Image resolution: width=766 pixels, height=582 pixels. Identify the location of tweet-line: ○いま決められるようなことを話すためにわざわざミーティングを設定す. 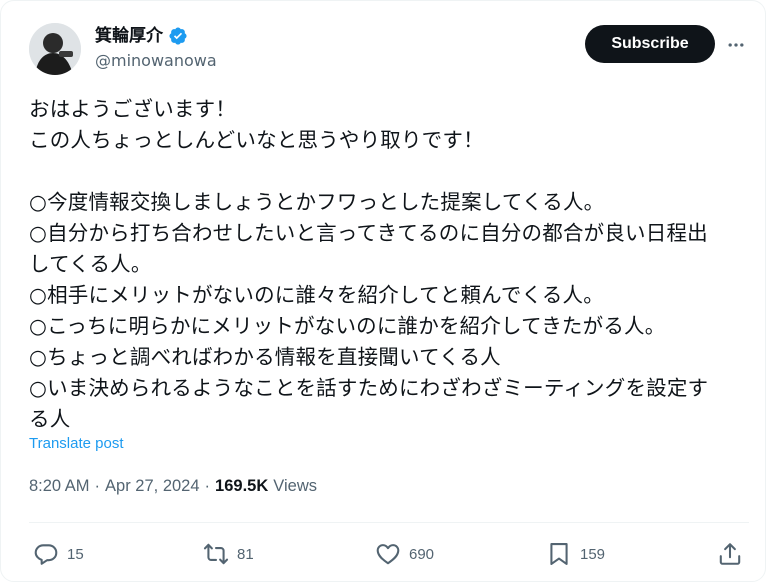
(369, 388).